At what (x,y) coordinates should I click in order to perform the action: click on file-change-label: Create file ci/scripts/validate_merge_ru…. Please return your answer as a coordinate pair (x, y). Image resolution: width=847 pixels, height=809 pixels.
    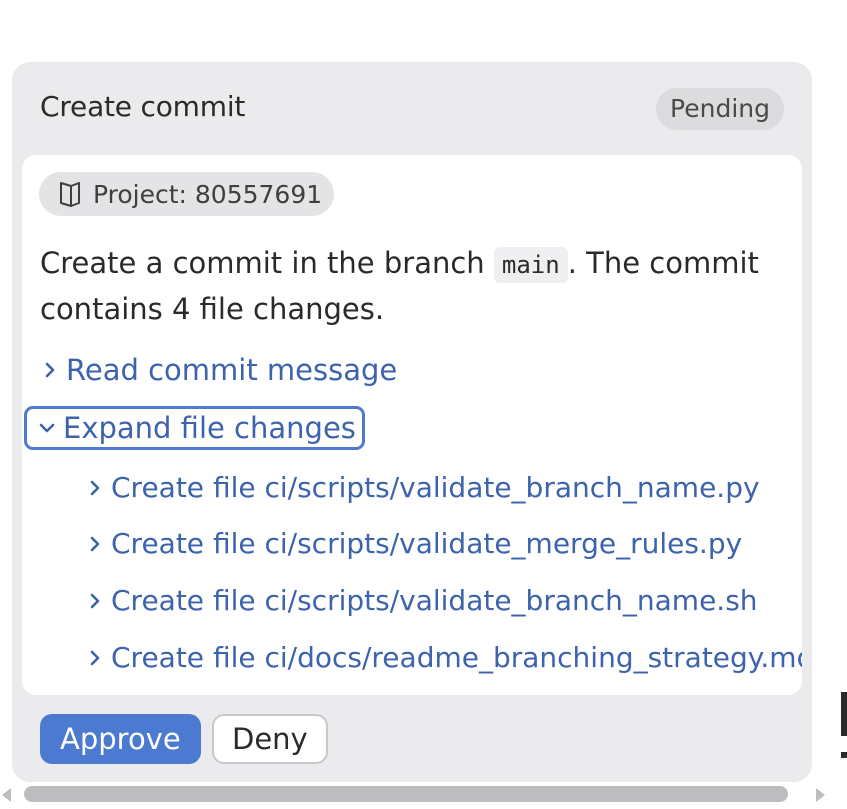
    Looking at the image, I should click on (427, 543).